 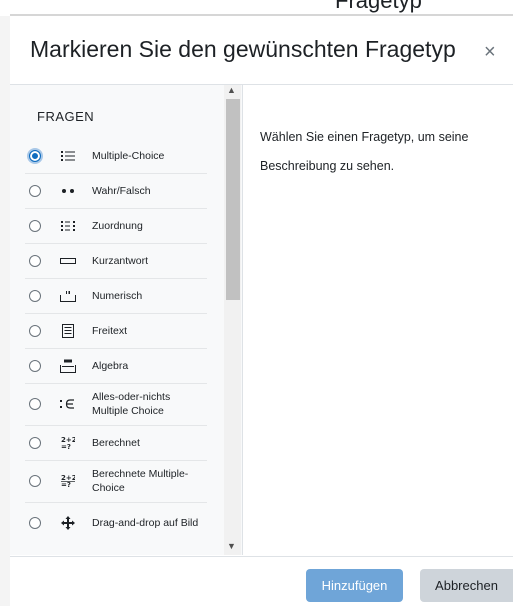 I want to click on modal-header: Markieren Sie den gewünschten Fragetyp ×, so click(x=261, y=50).